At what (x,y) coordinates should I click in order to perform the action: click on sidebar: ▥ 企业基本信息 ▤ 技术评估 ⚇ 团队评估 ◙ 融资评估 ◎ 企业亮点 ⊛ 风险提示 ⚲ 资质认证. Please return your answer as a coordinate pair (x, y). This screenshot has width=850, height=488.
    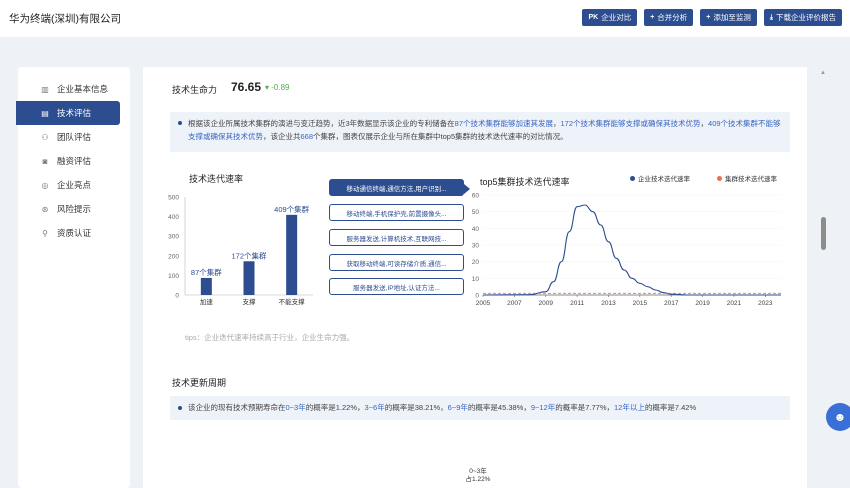
    Looking at the image, I should click on (73, 277).